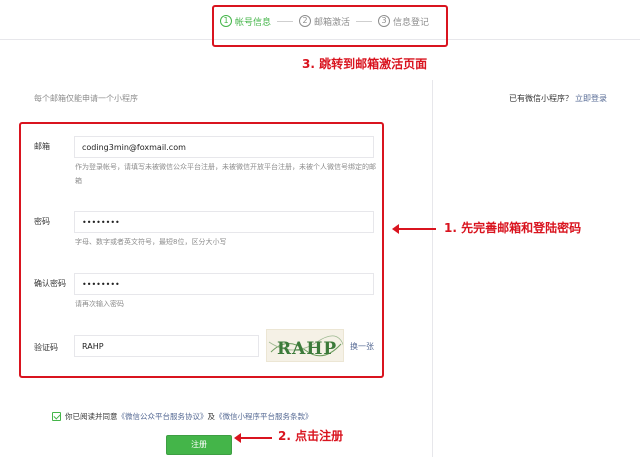 The image size is (640, 457). I want to click on captcha-graphic: RAHP, so click(305, 347).